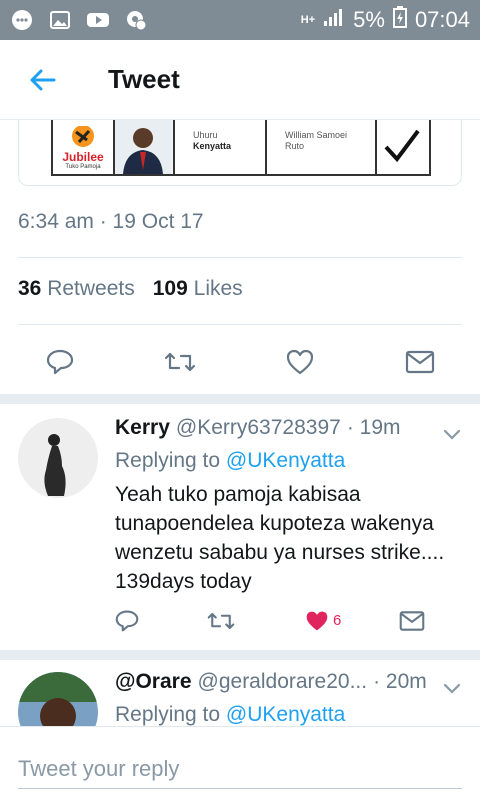 The height and width of the screenshot is (800, 480). Describe the element at coordinates (83, 136) in the screenshot. I see `rooster-logo-icon` at that location.